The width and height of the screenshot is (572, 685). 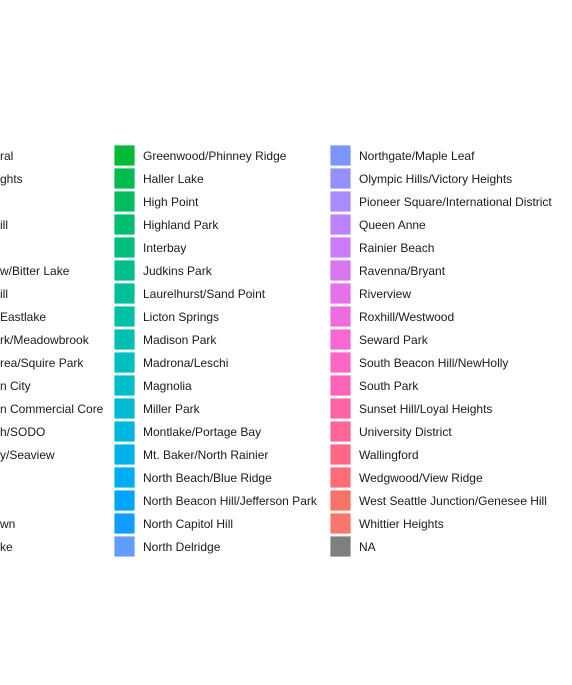 I want to click on legend-label-south-beacon-hill-newholly: South Beacon Hill/NewHolly, so click(x=433, y=363).